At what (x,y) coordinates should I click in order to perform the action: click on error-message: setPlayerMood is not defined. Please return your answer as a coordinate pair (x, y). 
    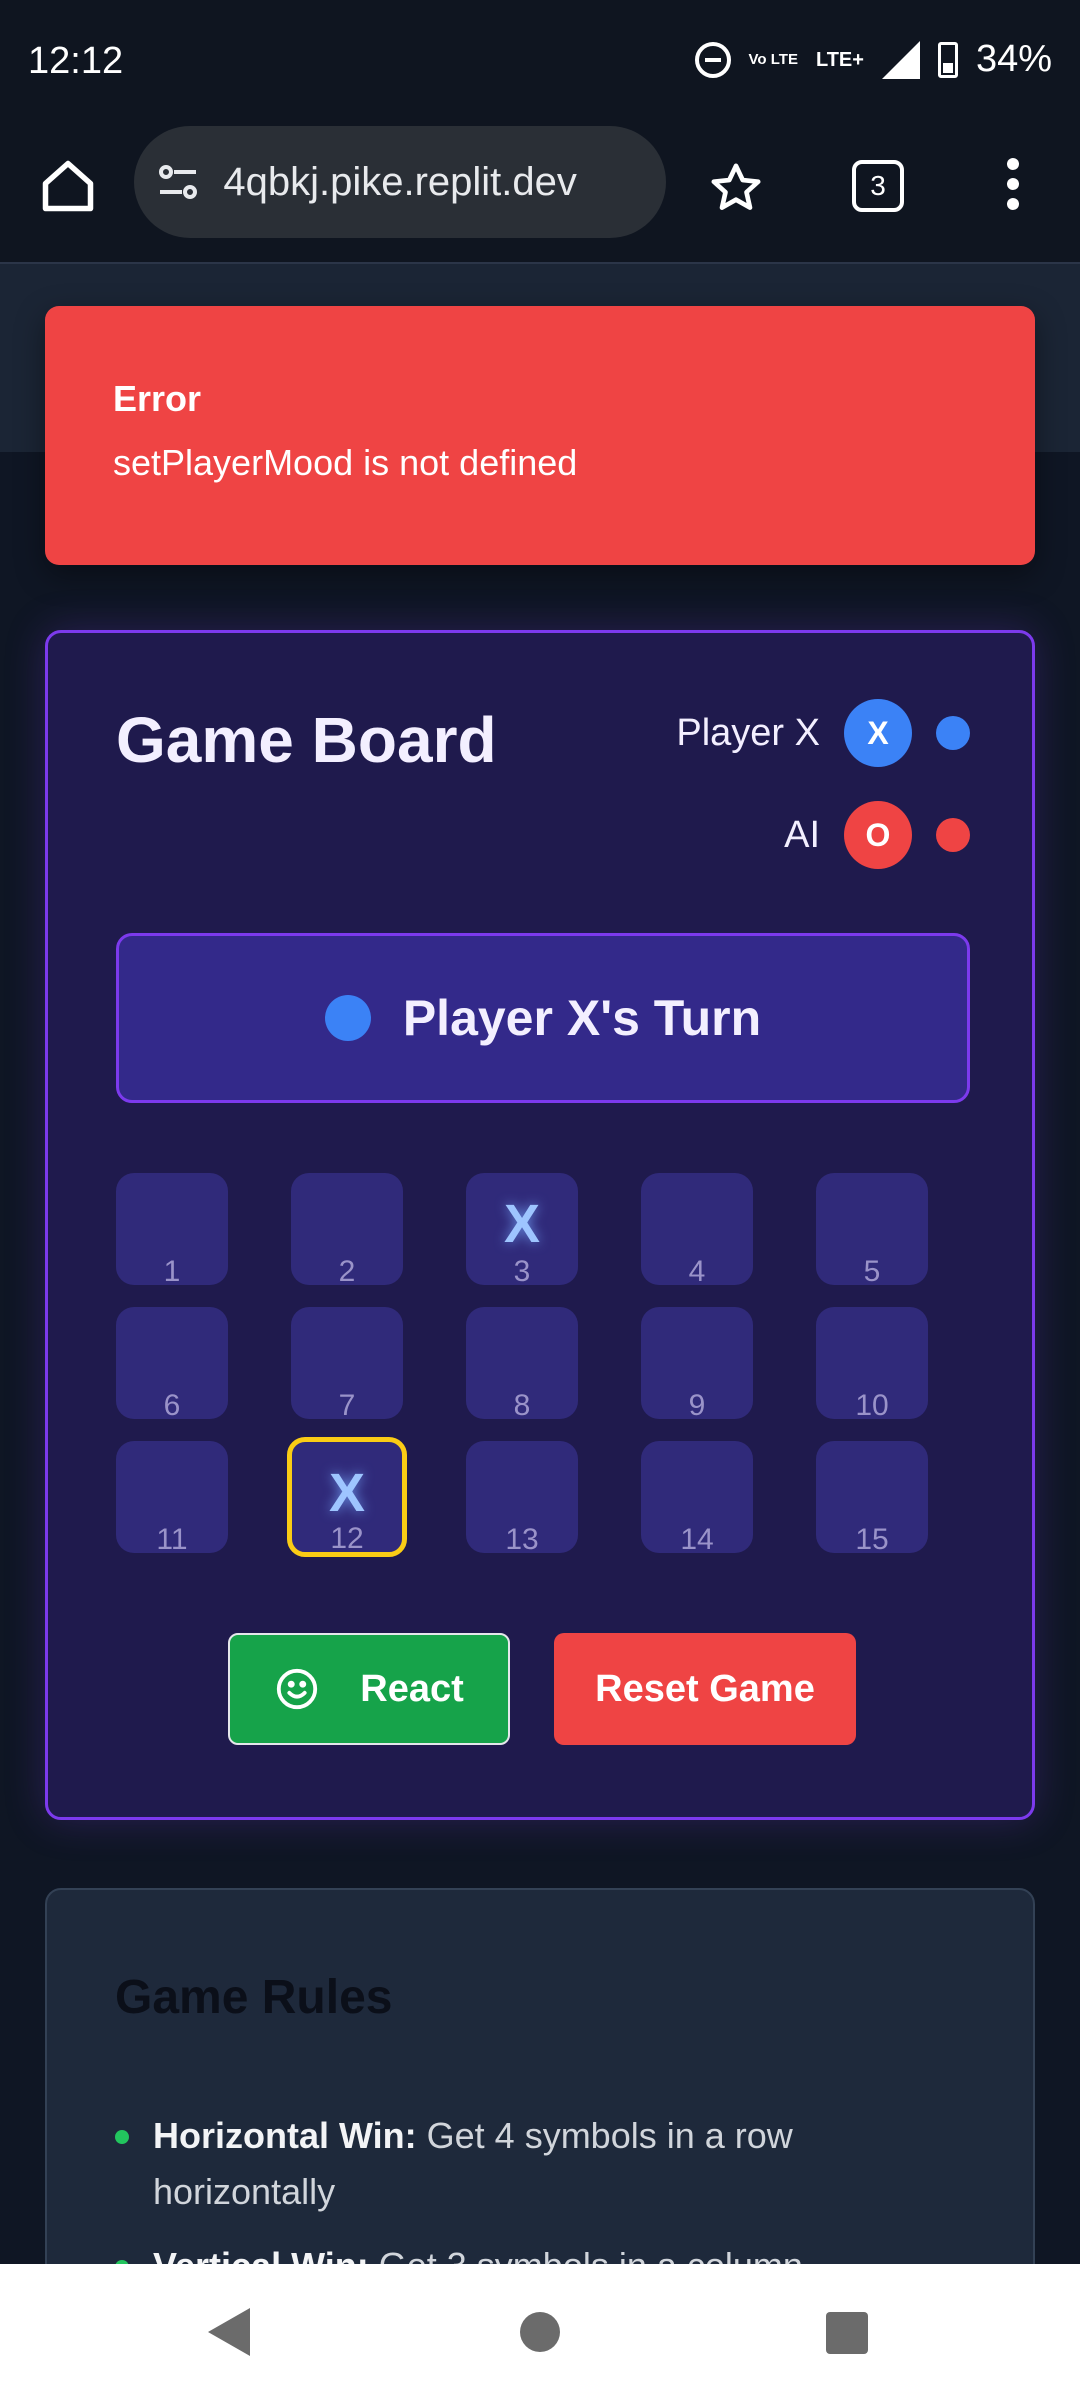
    Looking at the image, I should click on (345, 462).